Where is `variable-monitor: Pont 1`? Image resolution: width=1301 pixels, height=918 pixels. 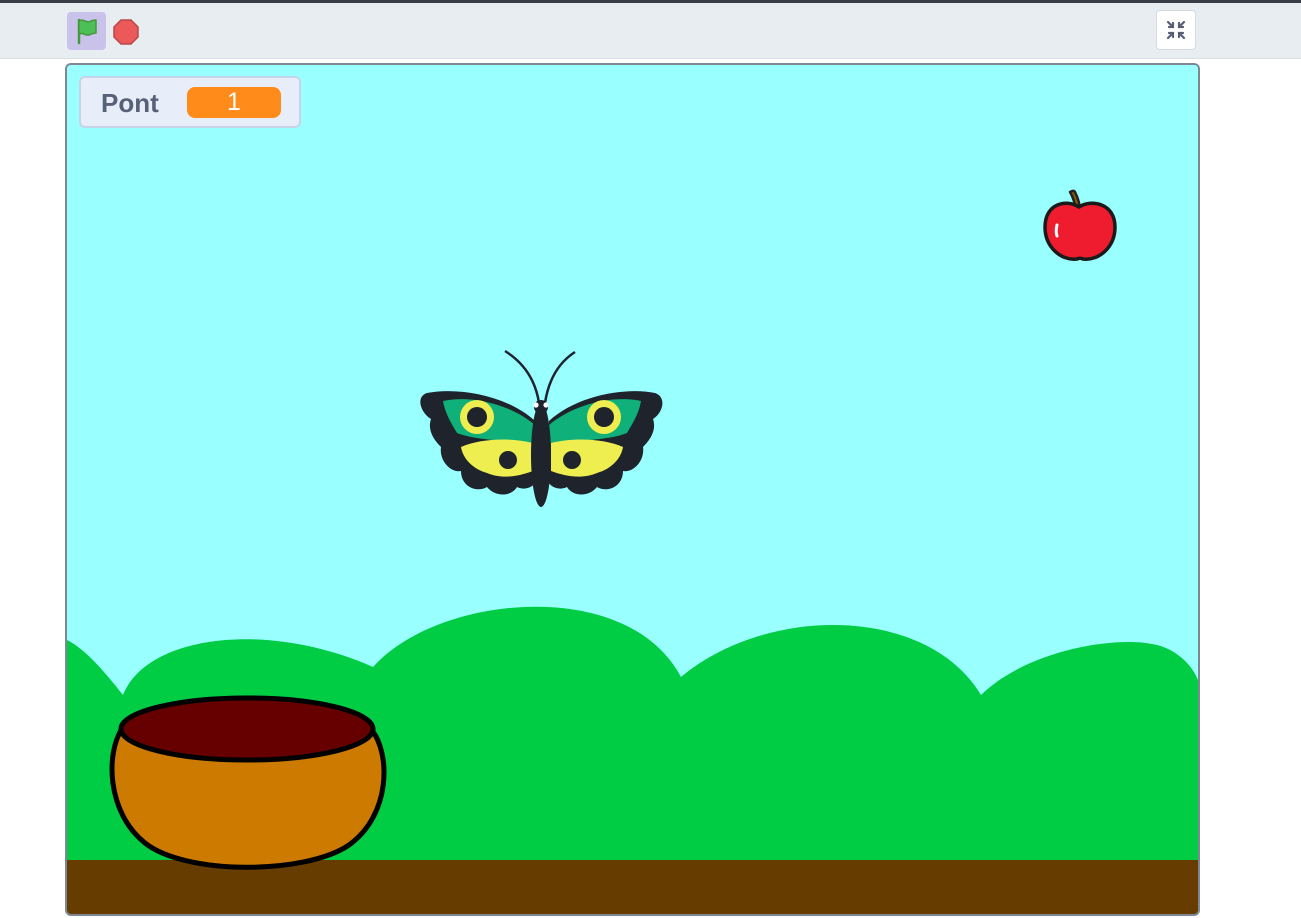 variable-monitor: Pont 1 is located at coordinates (190, 102).